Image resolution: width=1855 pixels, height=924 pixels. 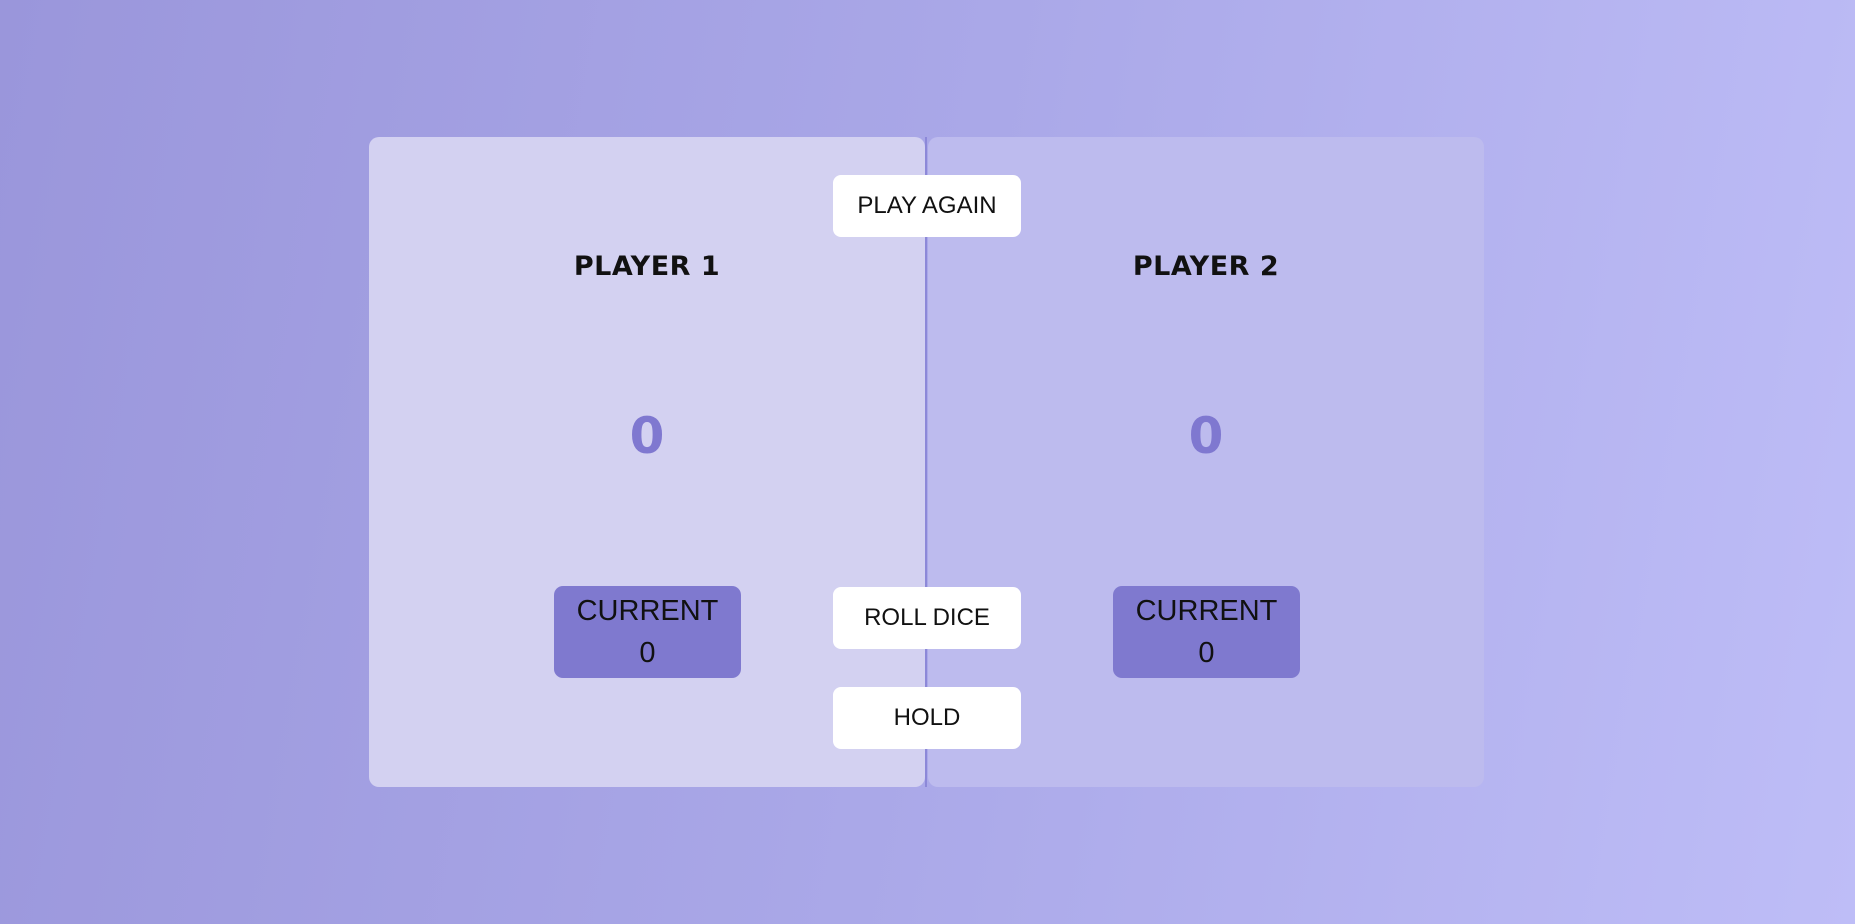 What do you see at coordinates (927, 718) in the screenshot?
I see `hold-button: HOLD` at bounding box center [927, 718].